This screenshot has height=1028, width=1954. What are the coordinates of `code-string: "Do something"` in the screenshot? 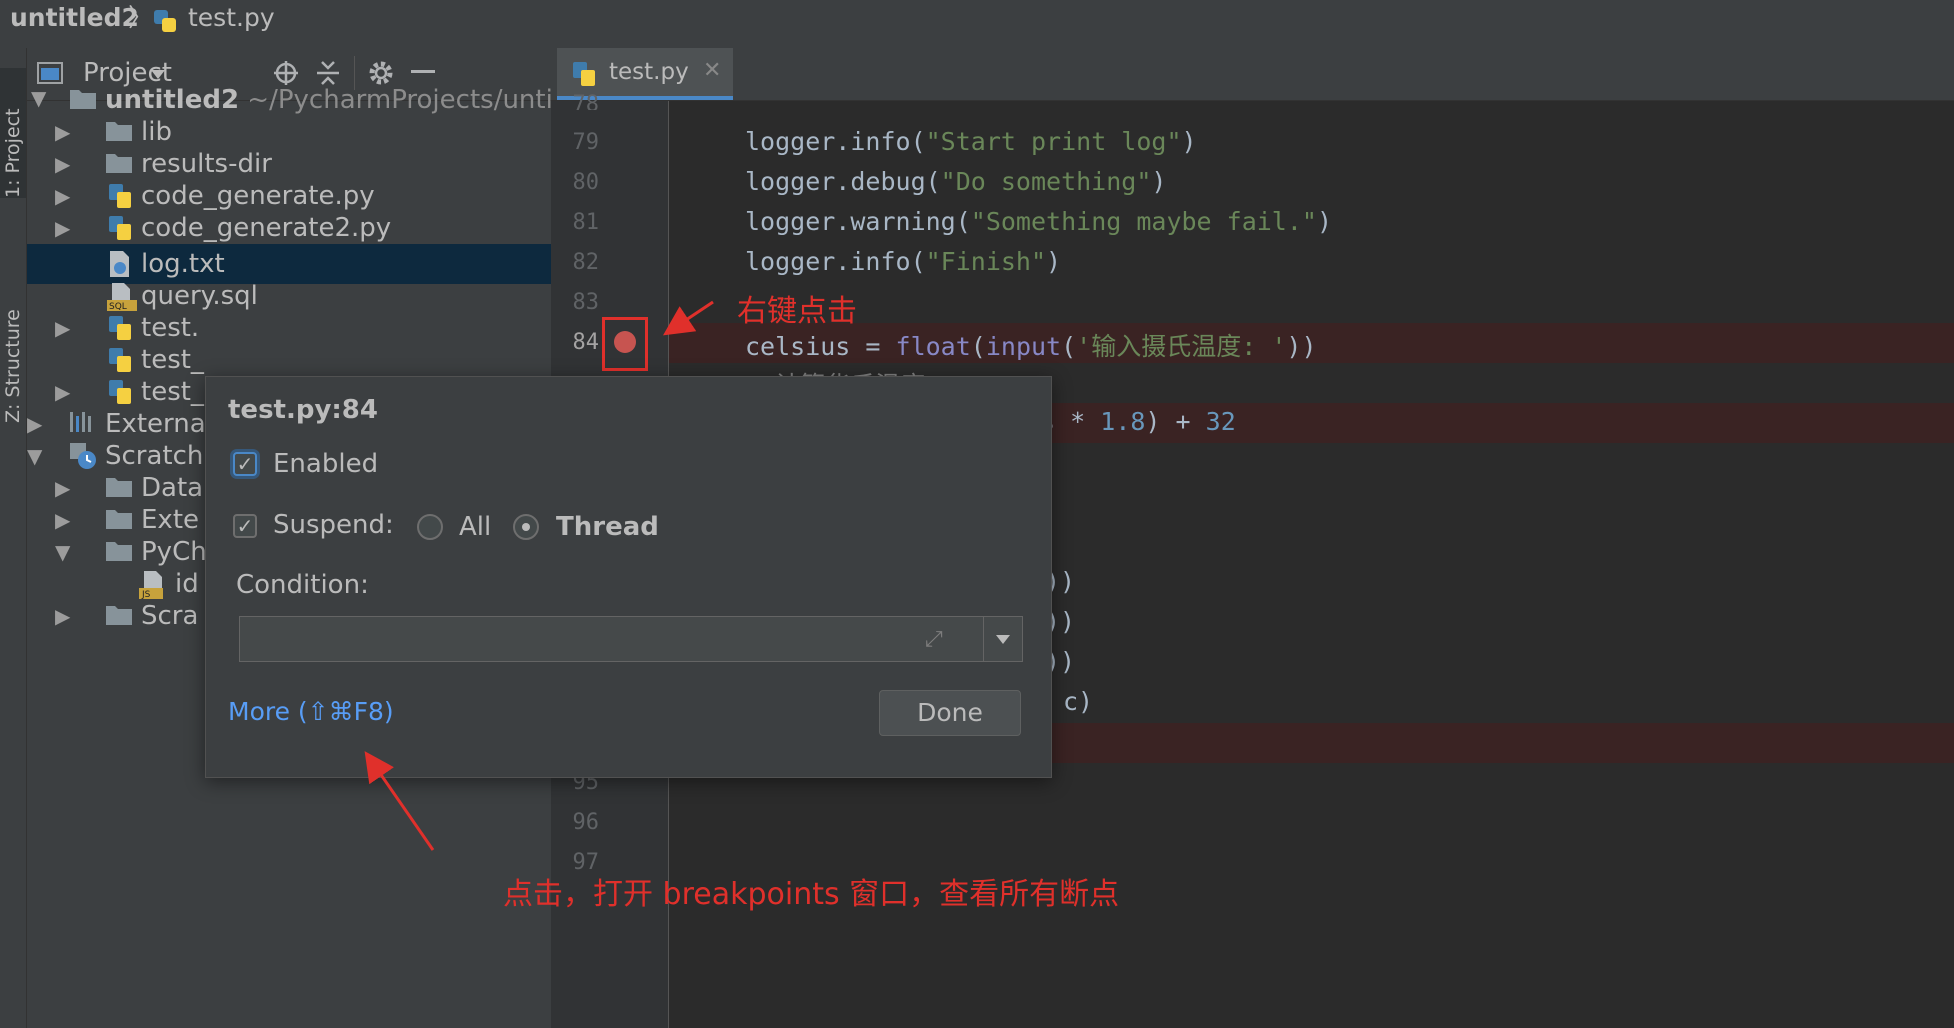 It's located at (1046, 181).